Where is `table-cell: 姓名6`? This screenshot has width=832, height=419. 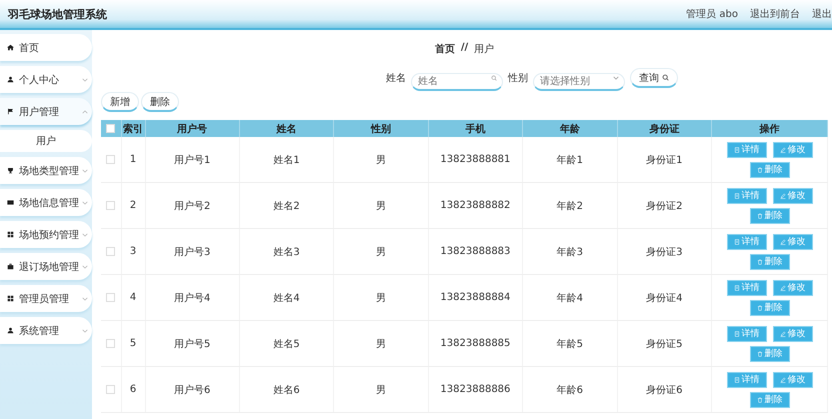 table-cell: 姓名6 is located at coordinates (286, 389).